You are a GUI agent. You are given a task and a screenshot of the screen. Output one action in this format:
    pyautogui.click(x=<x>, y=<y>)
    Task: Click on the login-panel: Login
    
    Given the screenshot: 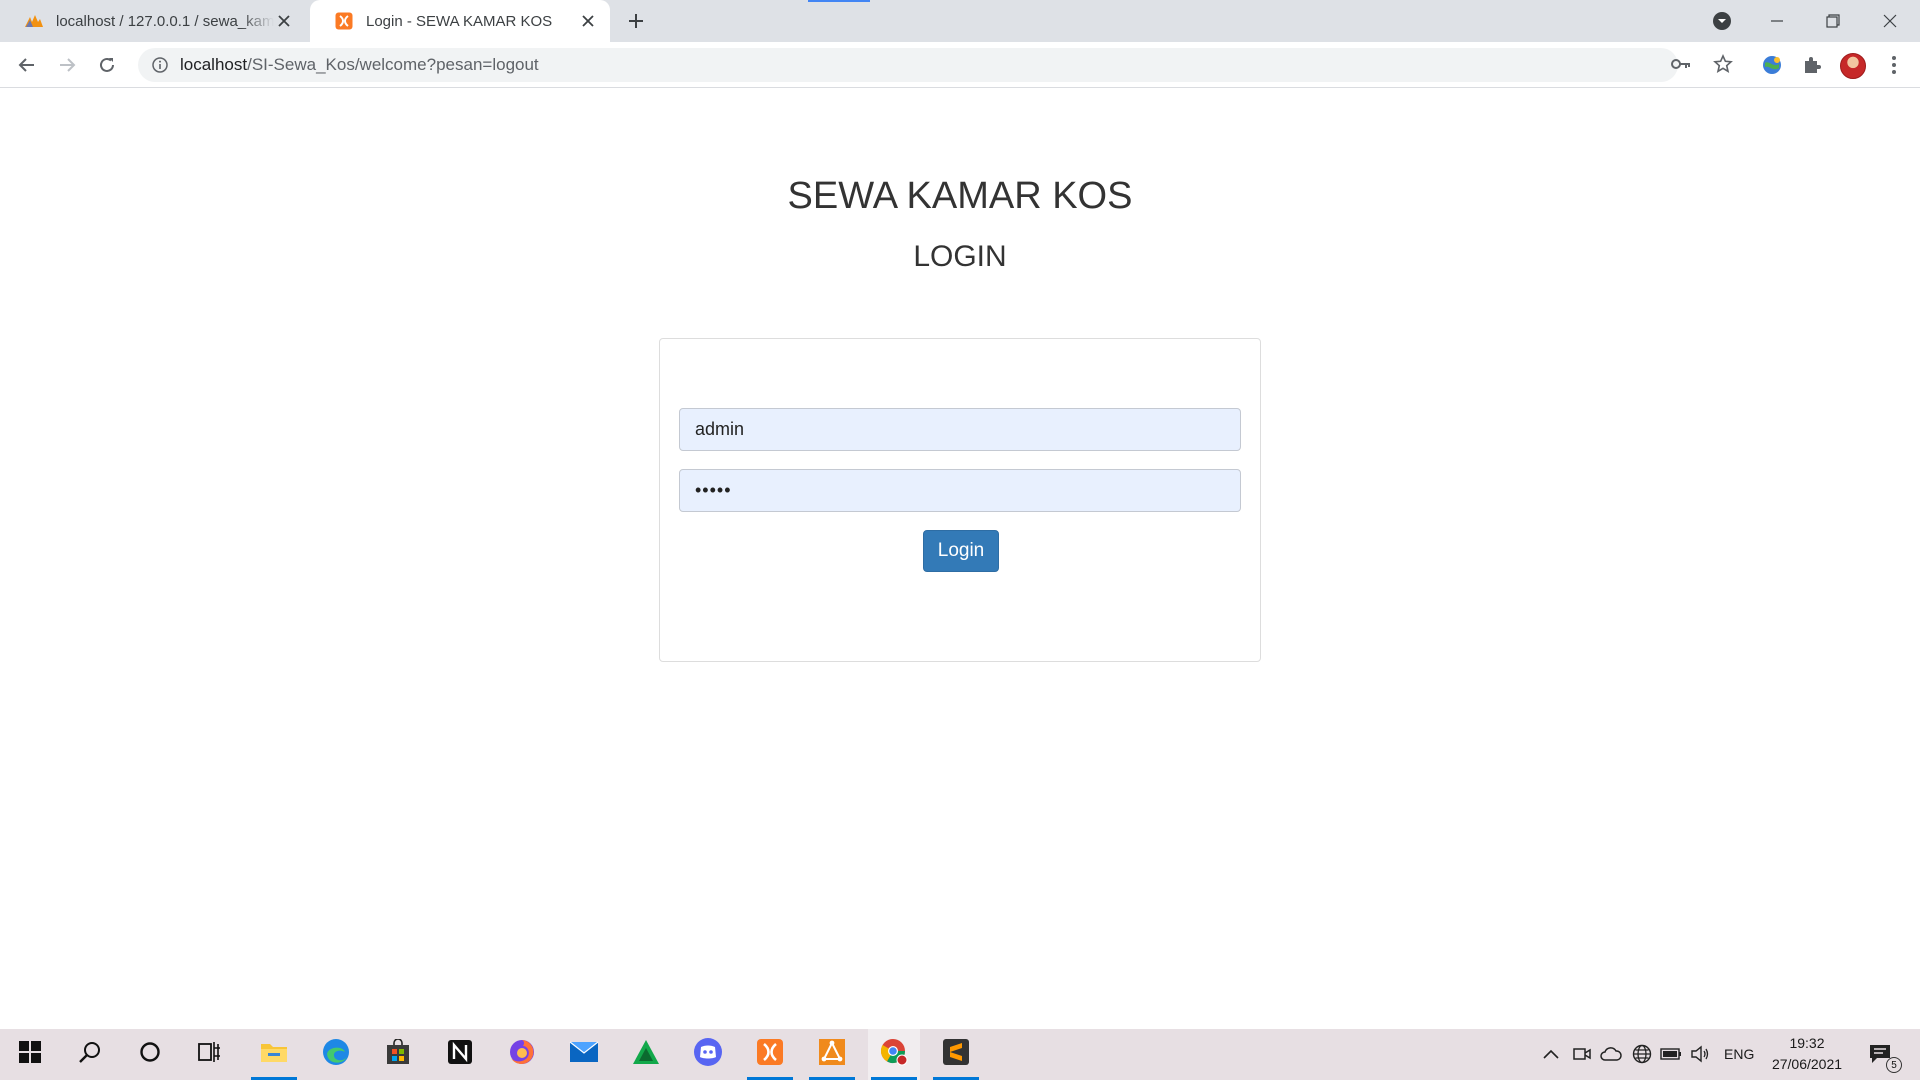 What is the action you would take?
    pyautogui.click(x=960, y=500)
    